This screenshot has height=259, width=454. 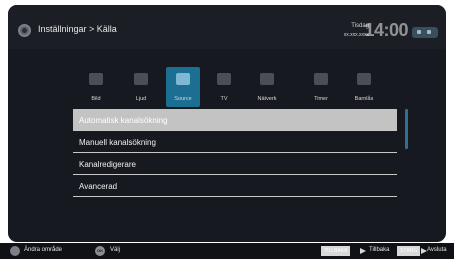 What do you see at coordinates (224, 99) in the screenshot?
I see `category-label: TV` at bounding box center [224, 99].